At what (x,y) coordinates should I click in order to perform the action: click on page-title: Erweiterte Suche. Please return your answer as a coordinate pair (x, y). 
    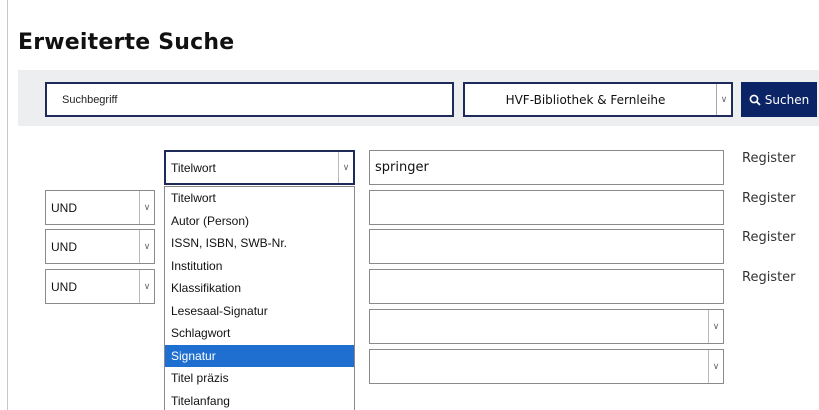
    Looking at the image, I should click on (126, 42).